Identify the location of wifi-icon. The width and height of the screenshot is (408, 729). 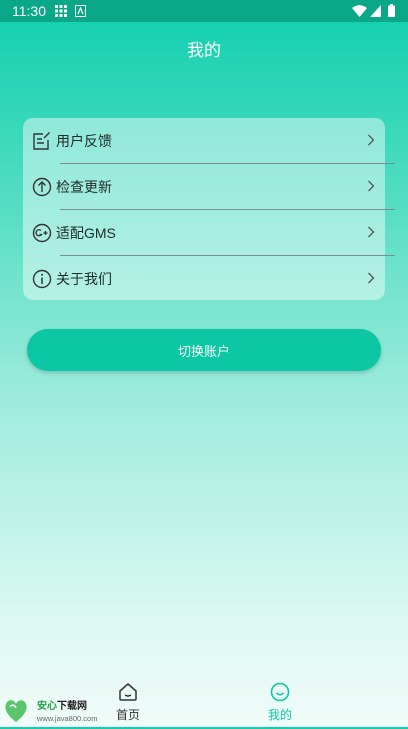
(359, 11).